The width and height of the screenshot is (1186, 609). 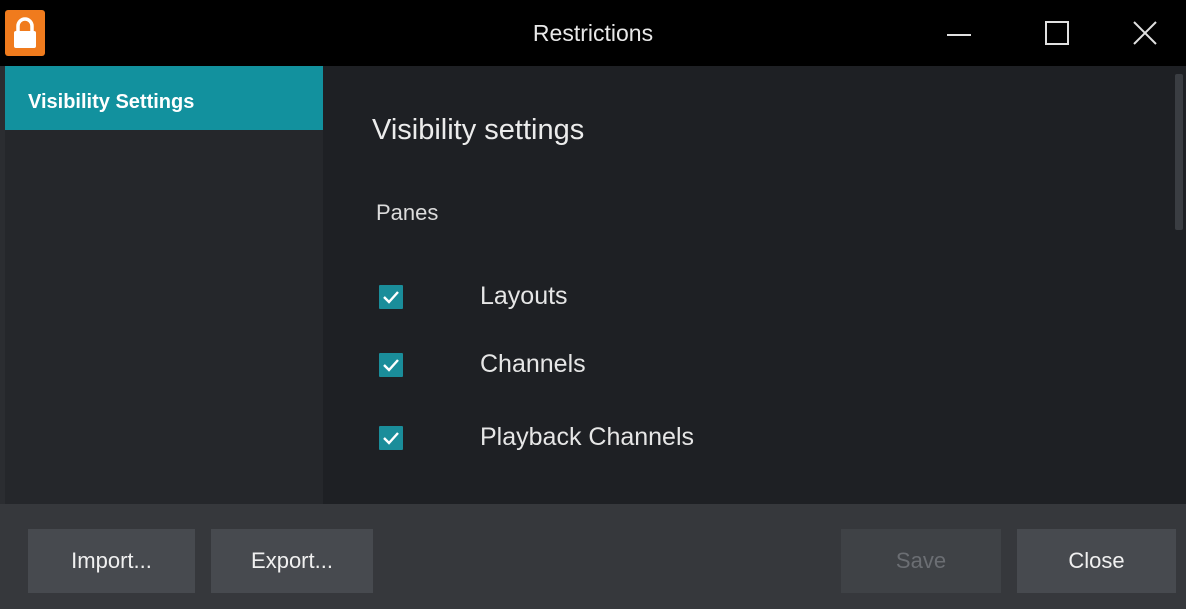 I want to click on scrollbar-thumb, so click(x=1179, y=152).